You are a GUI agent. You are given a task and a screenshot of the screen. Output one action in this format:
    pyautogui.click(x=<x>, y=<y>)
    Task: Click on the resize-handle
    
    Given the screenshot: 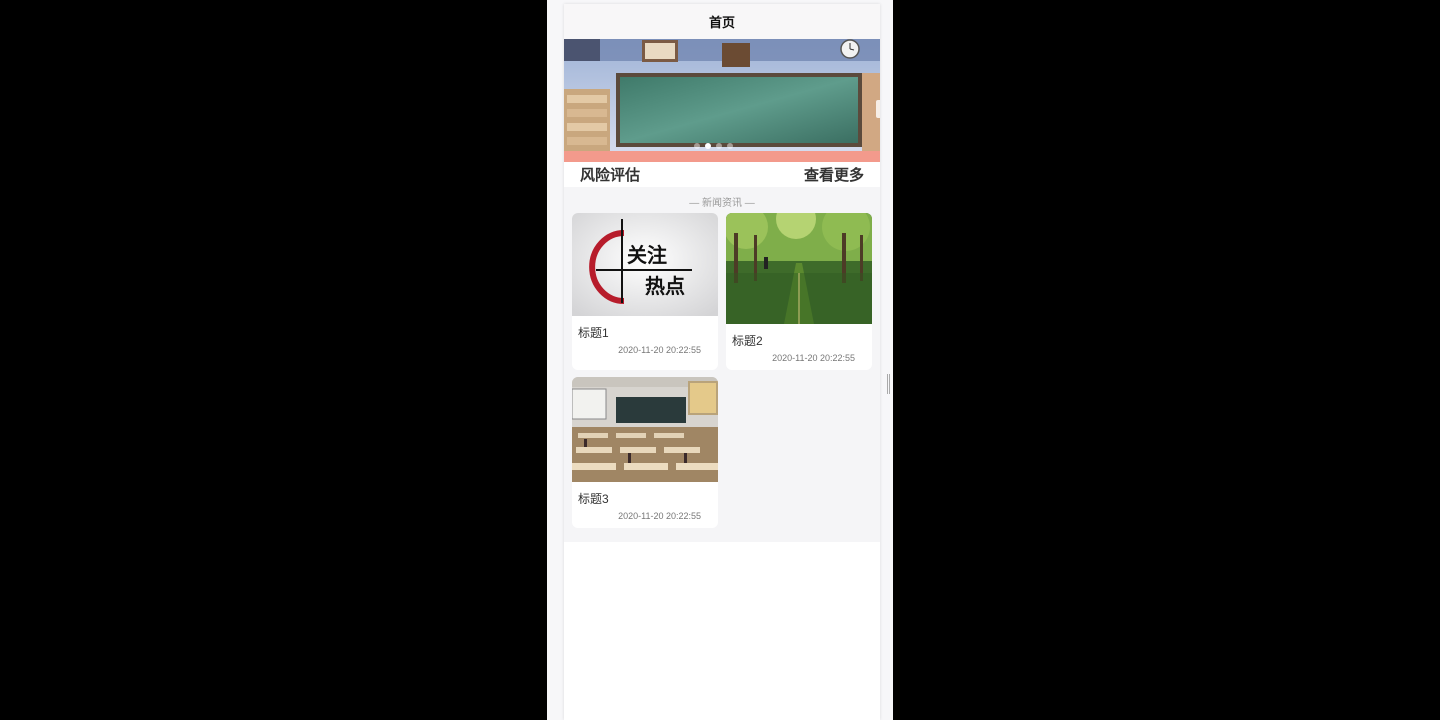 What is the action you would take?
    pyautogui.click(x=888, y=384)
    